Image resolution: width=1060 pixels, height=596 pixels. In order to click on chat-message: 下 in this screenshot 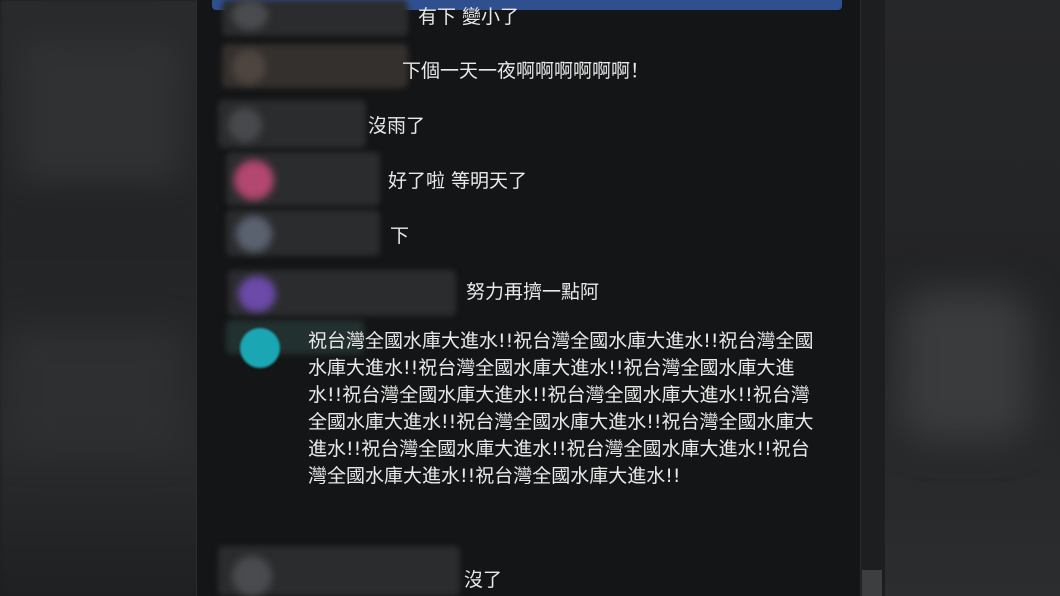, I will do `click(400, 236)`.